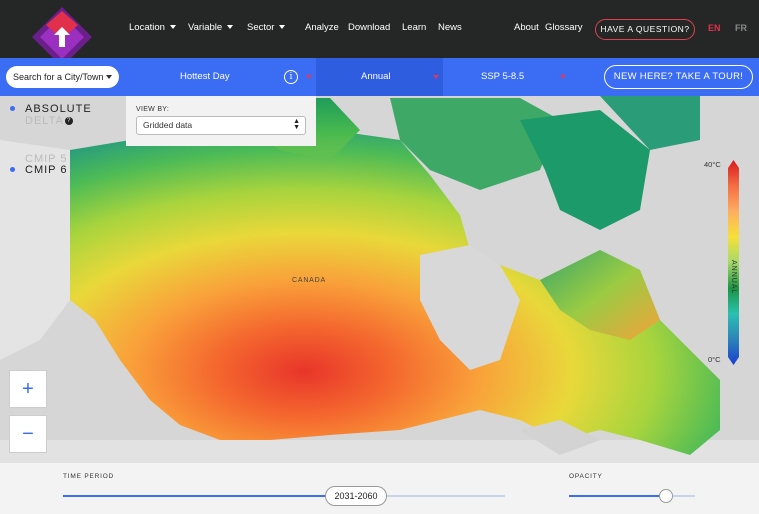 The image size is (759, 514). Describe the element at coordinates (617, 496) in the screenshot. I see `opacity-fill` at that location.